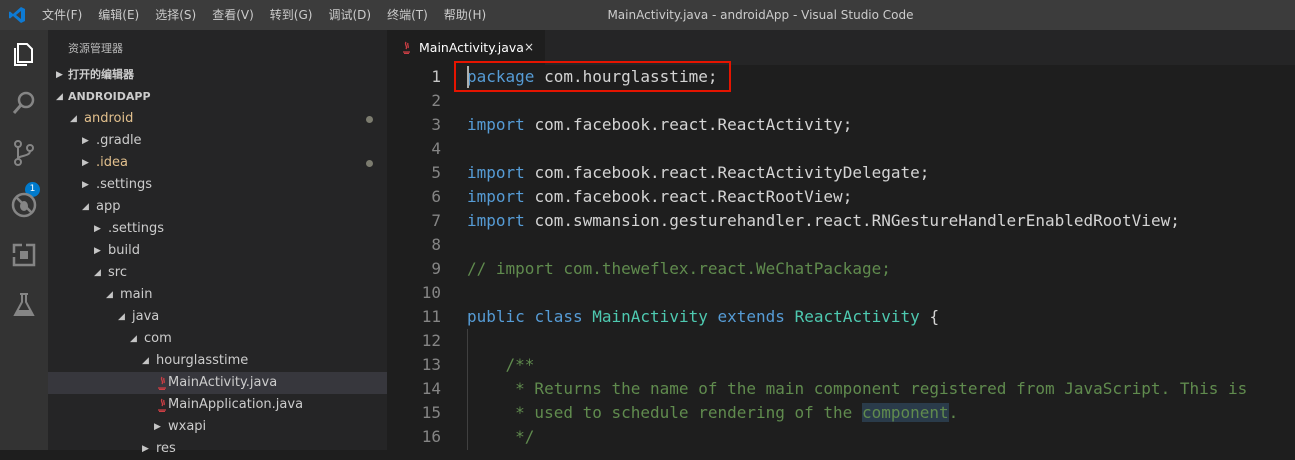 This screenshot has height=460, width=1295. Describe the element at coordinates (166, 448) in the screenshot. I see `tree-item-label: res` at that location.